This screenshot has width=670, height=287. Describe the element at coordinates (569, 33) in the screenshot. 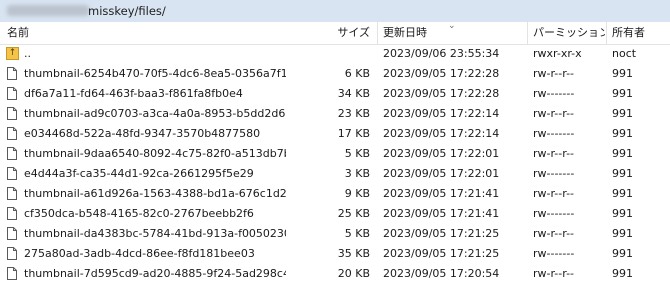

I see `column-header-permissions: パーミッション` at that location.